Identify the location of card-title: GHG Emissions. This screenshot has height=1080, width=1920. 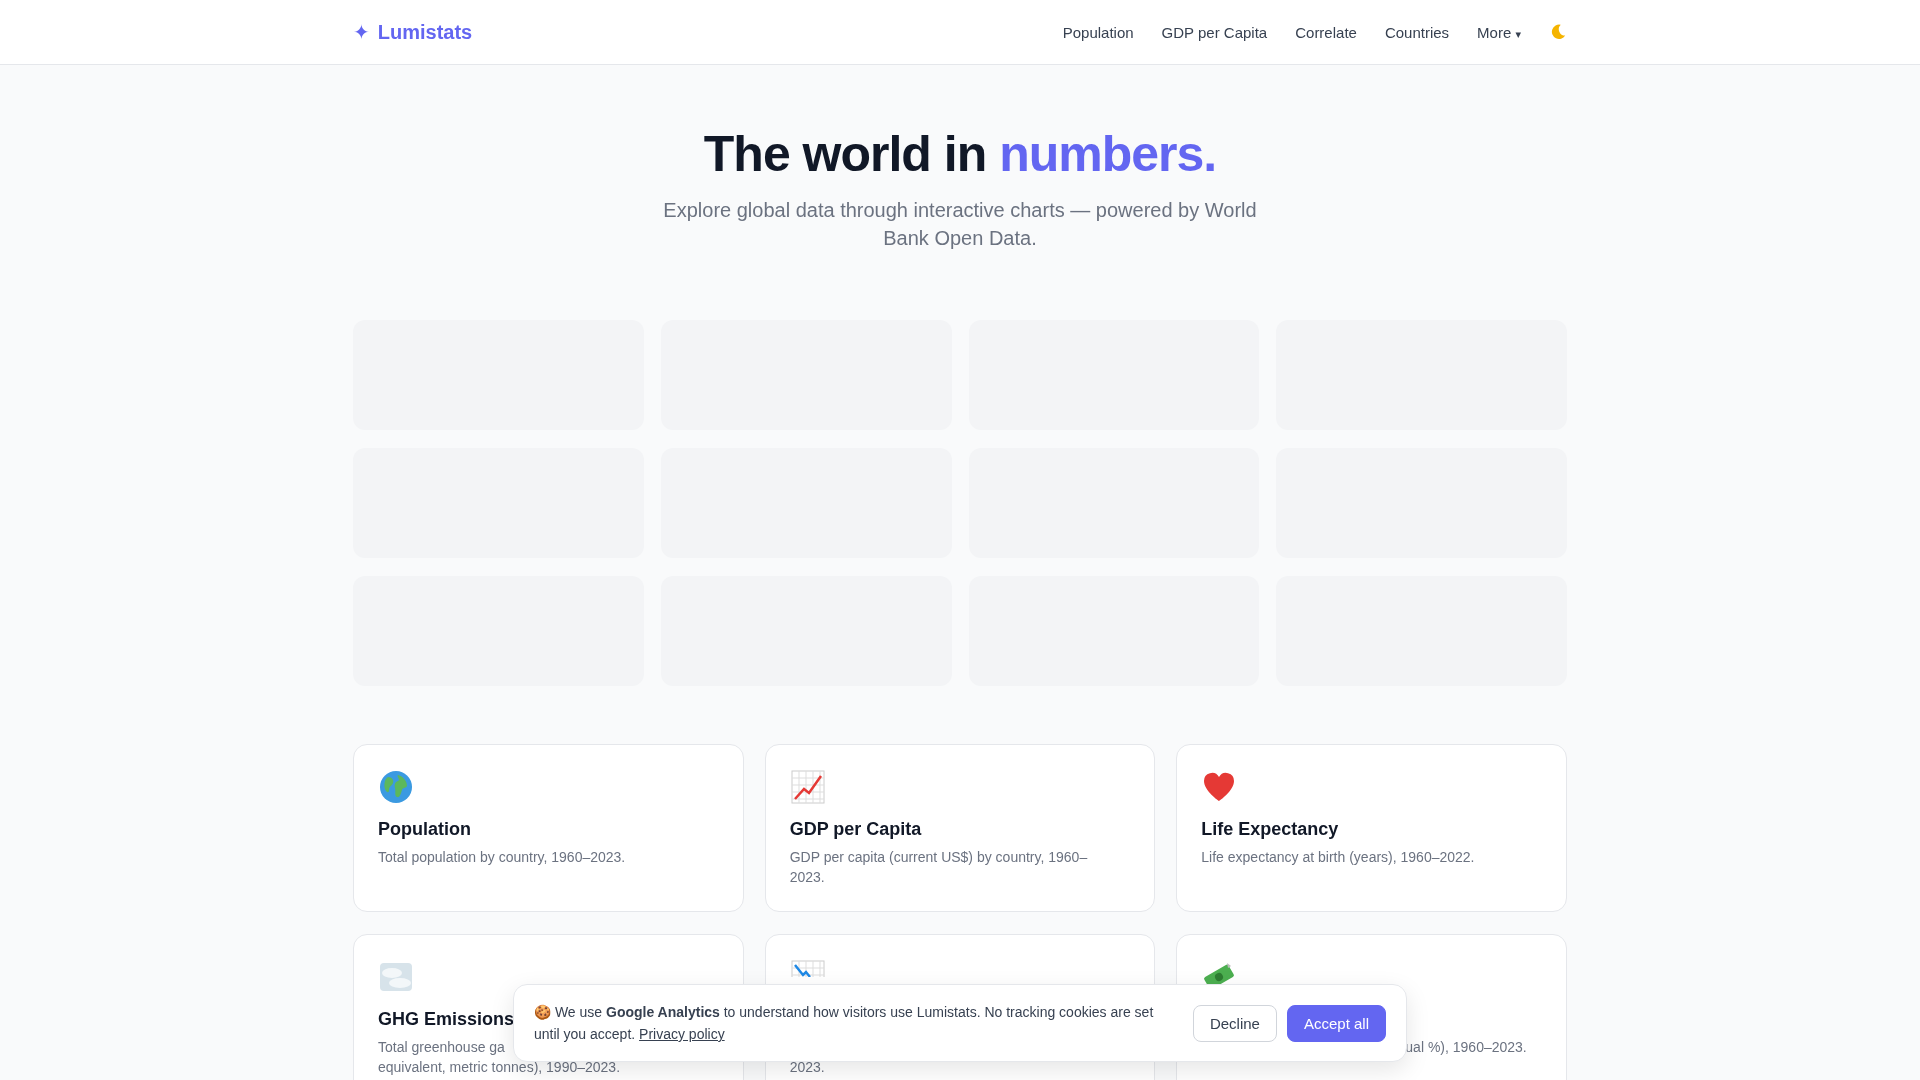
(446, 1020).